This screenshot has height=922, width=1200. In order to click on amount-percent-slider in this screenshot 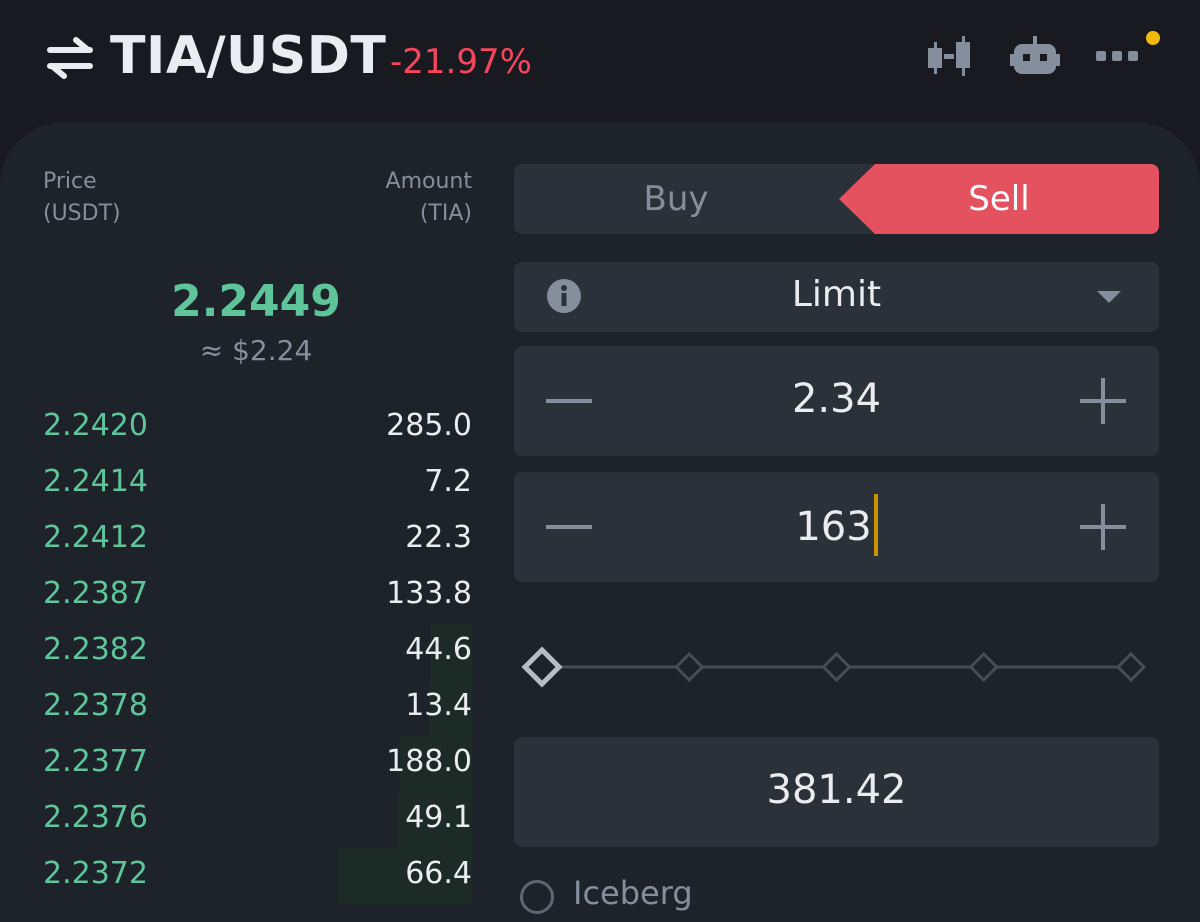, I will do `click(836, 667)`.